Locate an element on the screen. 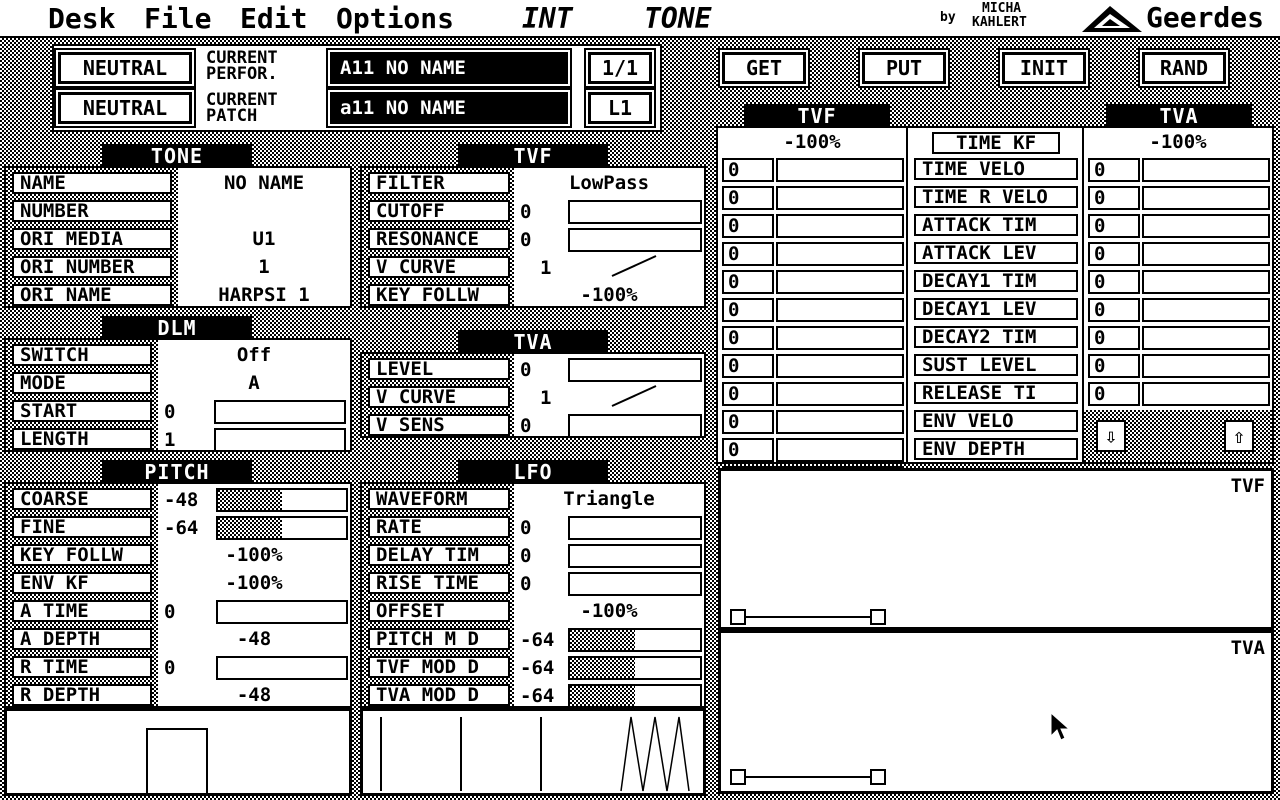 The height and width of the screenshot is (800, 1280). env-tvf-column: -100% 00000000000-64 is located at coordinates (812, 308).